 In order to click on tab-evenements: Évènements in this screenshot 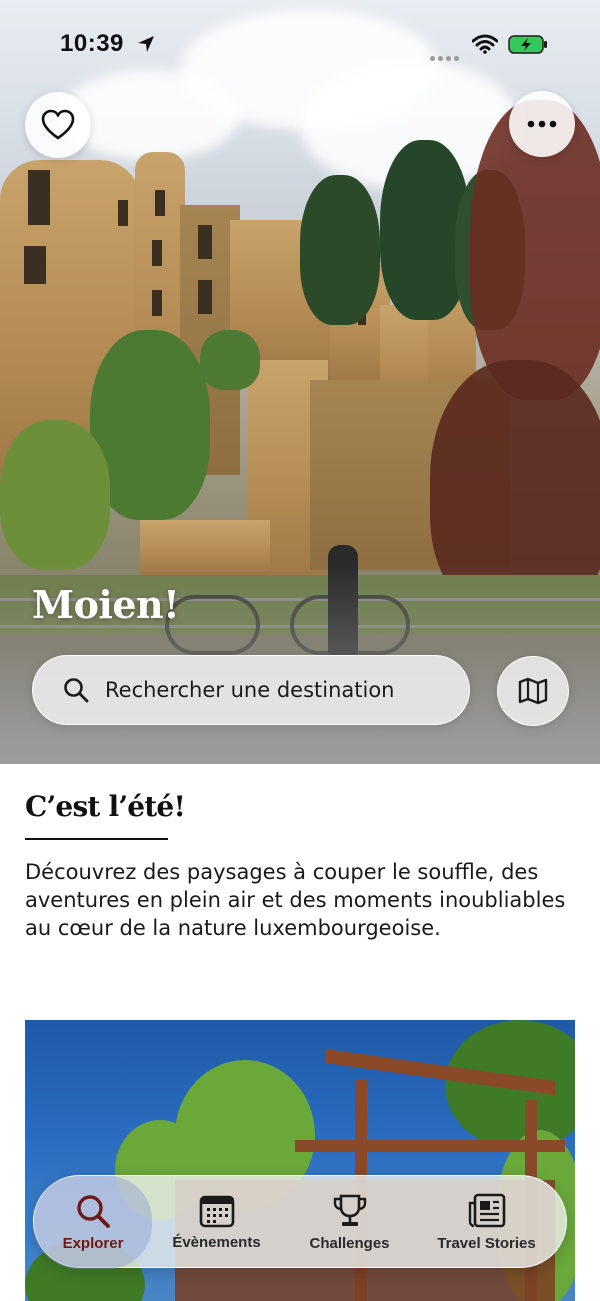, I will do `click(216, 1222)`.